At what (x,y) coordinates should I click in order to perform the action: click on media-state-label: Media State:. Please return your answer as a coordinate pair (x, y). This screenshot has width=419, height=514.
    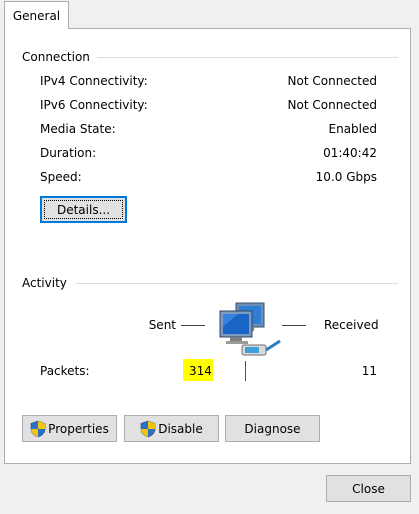
    Looking at the image, I should click on (78, 129).